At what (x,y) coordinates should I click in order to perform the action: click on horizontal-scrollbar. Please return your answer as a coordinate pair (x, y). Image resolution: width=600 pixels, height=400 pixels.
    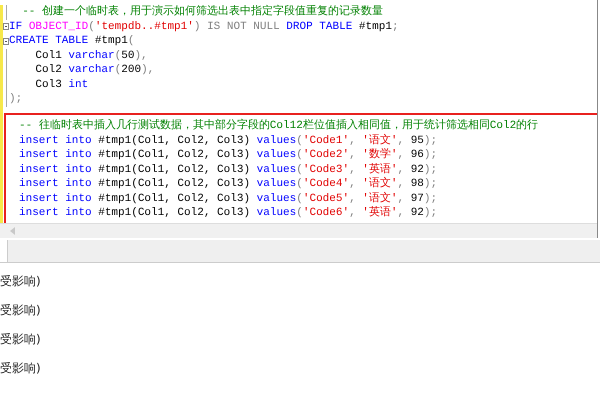
    Looking at the image, I should click on (298, 230).